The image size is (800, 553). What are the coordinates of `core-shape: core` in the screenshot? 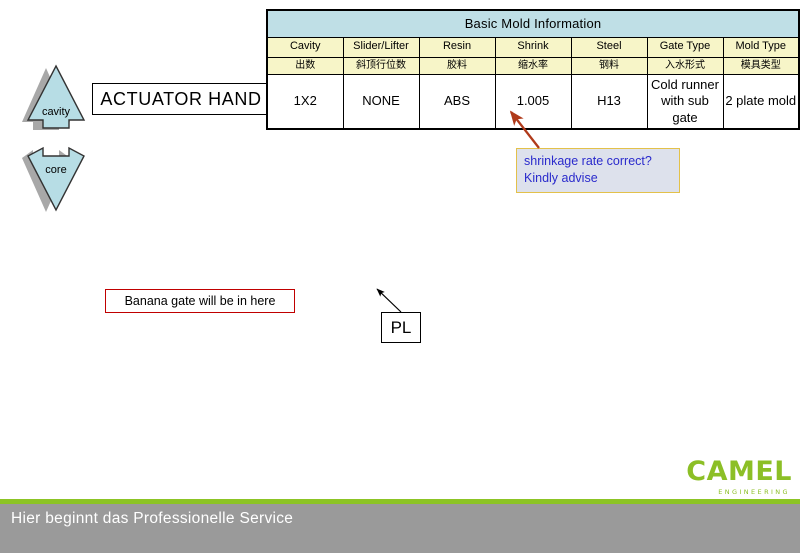 It's located at (56, 180).